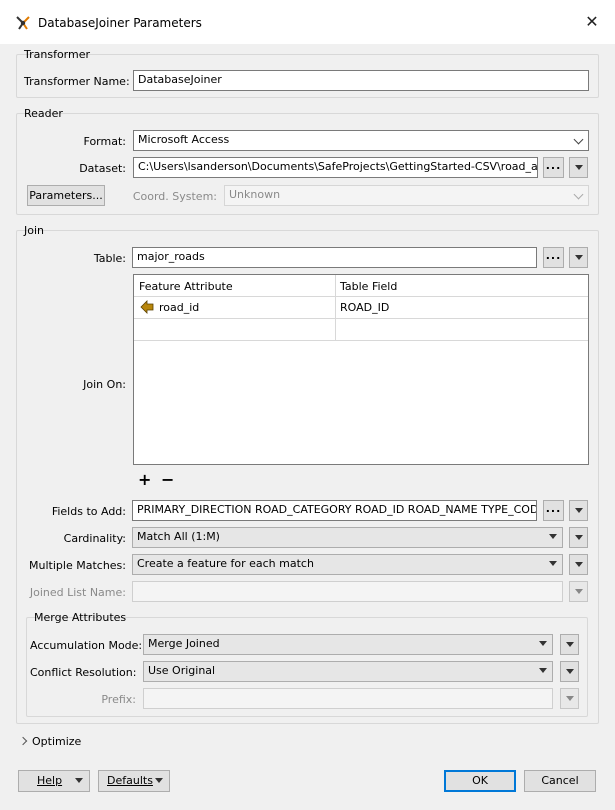 Image resolution: width=615 pixels, height=810 pixels. What do you see at coordinates (23, 741) in the screenshot?
I see `chevron-right-icon` at bounding box center [23, 741].